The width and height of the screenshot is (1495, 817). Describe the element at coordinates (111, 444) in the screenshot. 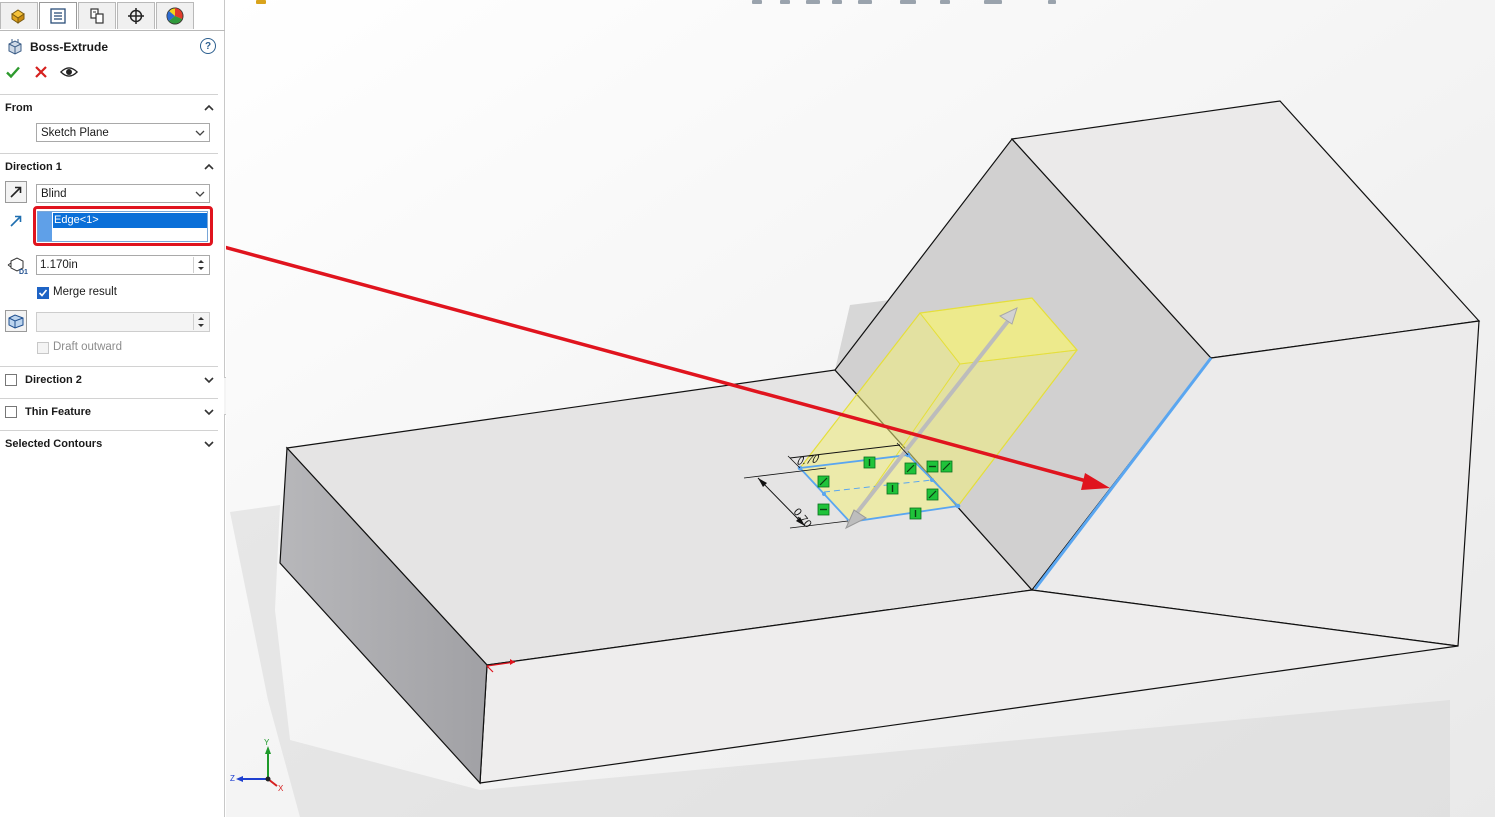

I see `section-selected-contours-header: Selected Contours` at that location.